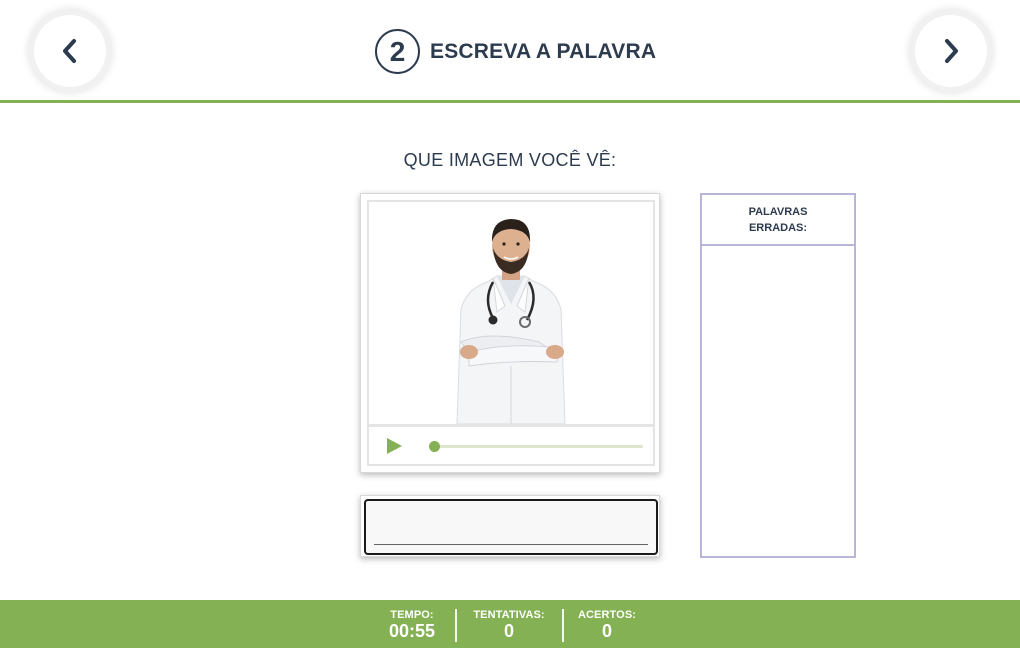 This screenshot has width=1020, height=648. Describe the element at coordinates (778, 220) in the screenshot. I see `wrong-words-title: PALAVRAS ERRADAS:` at that location.